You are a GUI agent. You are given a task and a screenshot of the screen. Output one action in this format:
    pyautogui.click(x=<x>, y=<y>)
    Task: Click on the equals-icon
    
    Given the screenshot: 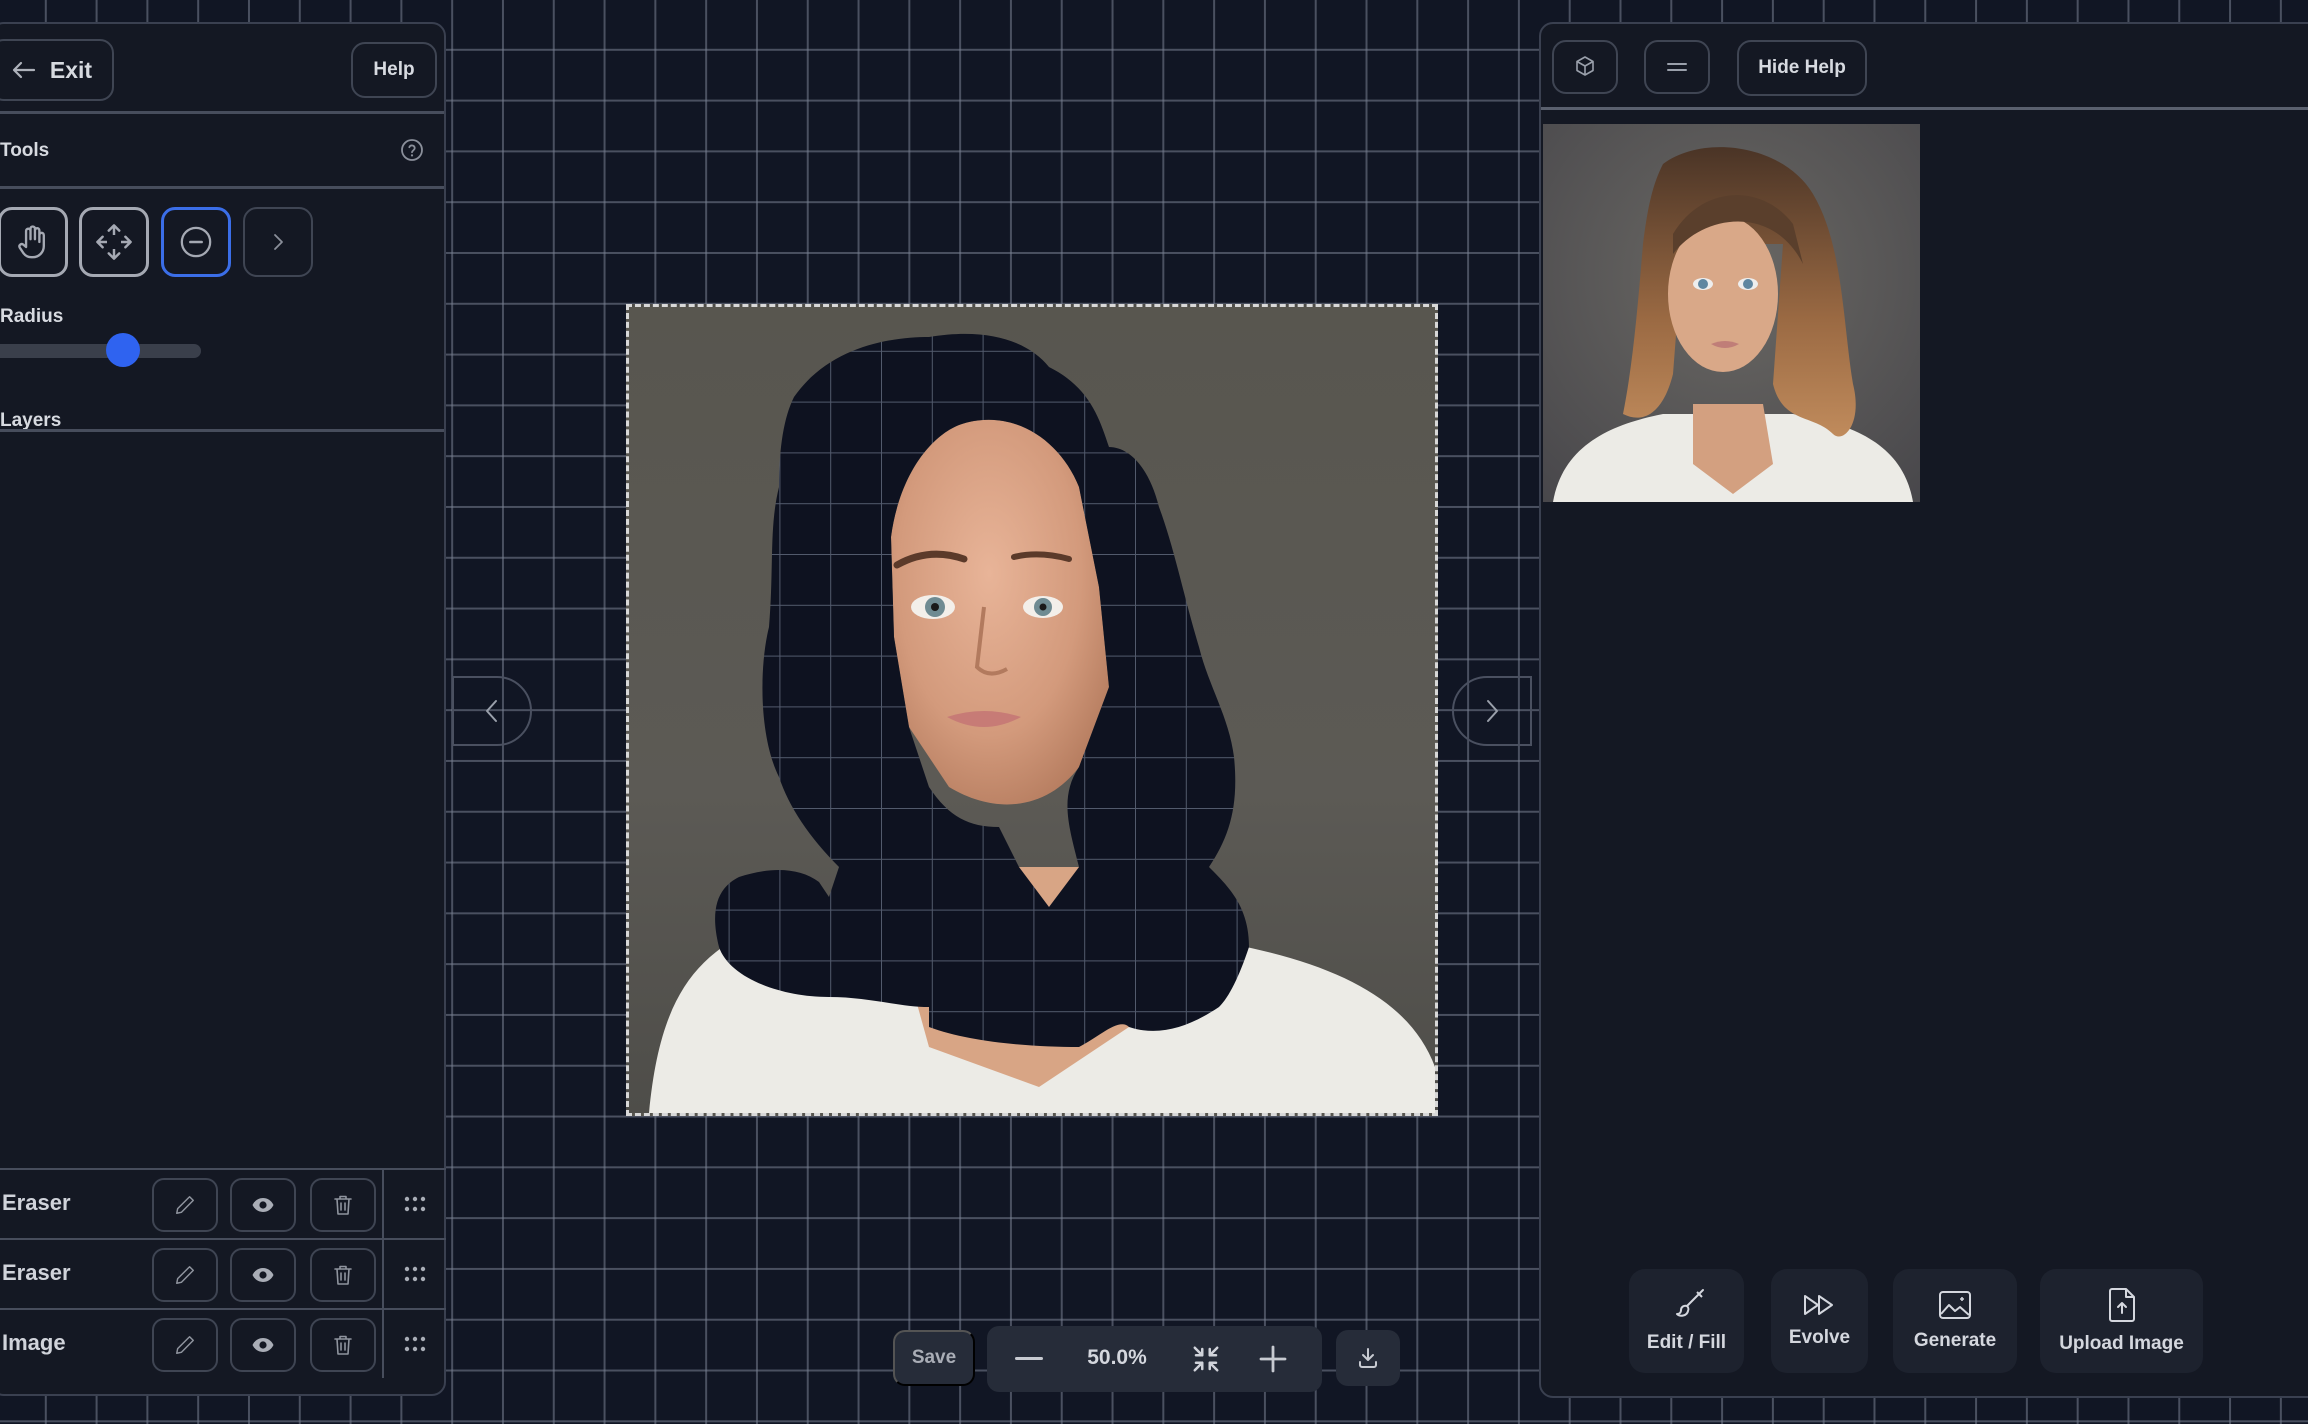 What is the action you would take?
    pyautogui.click(x=1677, y=67)
    